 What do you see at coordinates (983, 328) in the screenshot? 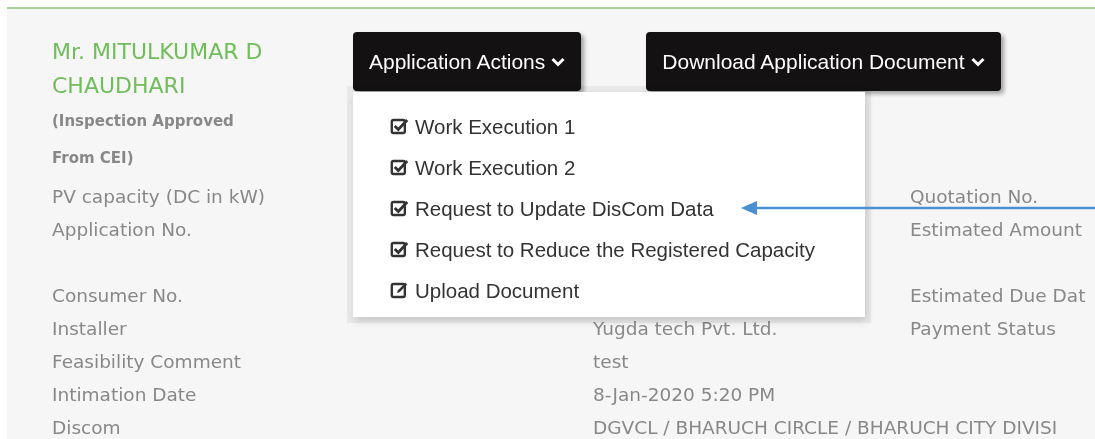
I see `field-label: Payment Status` at bounding box center [983, 328].